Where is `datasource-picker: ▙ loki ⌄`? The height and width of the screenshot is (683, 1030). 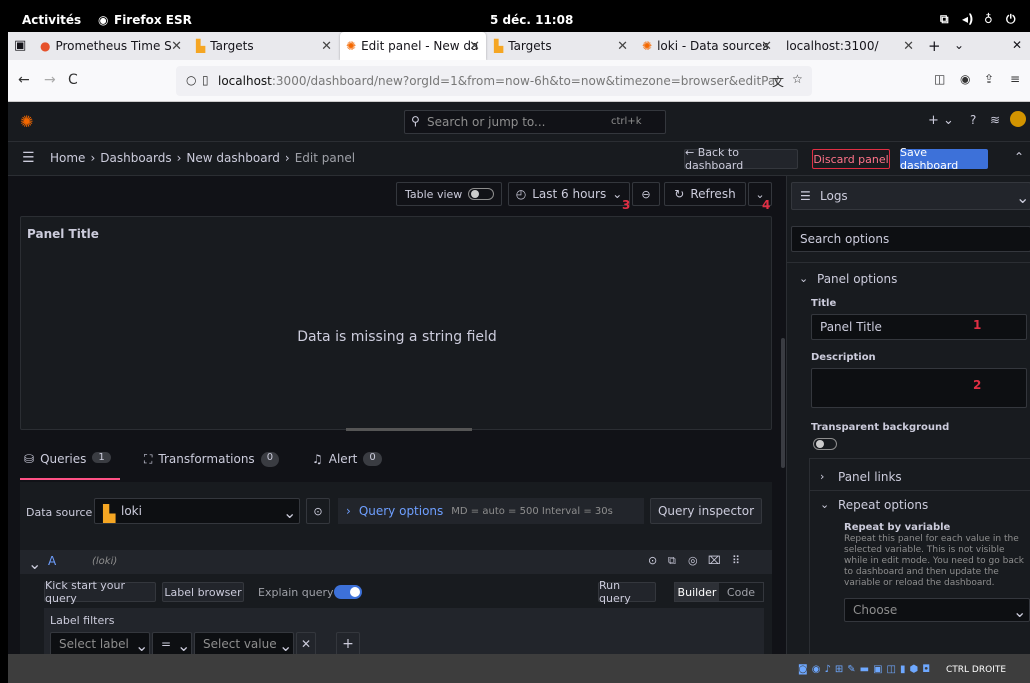
datasource-picker: ▙ loki ⌄ is located at coordinates (197, 511).